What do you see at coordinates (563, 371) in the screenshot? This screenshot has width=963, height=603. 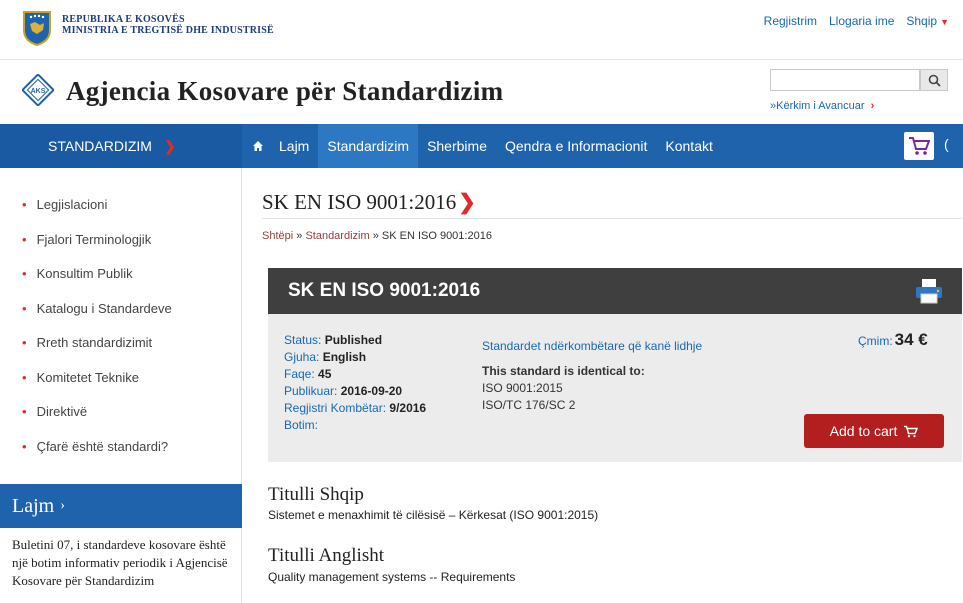 I see `identical-label: This standard is identical to:` at bounding box center [563, 371].